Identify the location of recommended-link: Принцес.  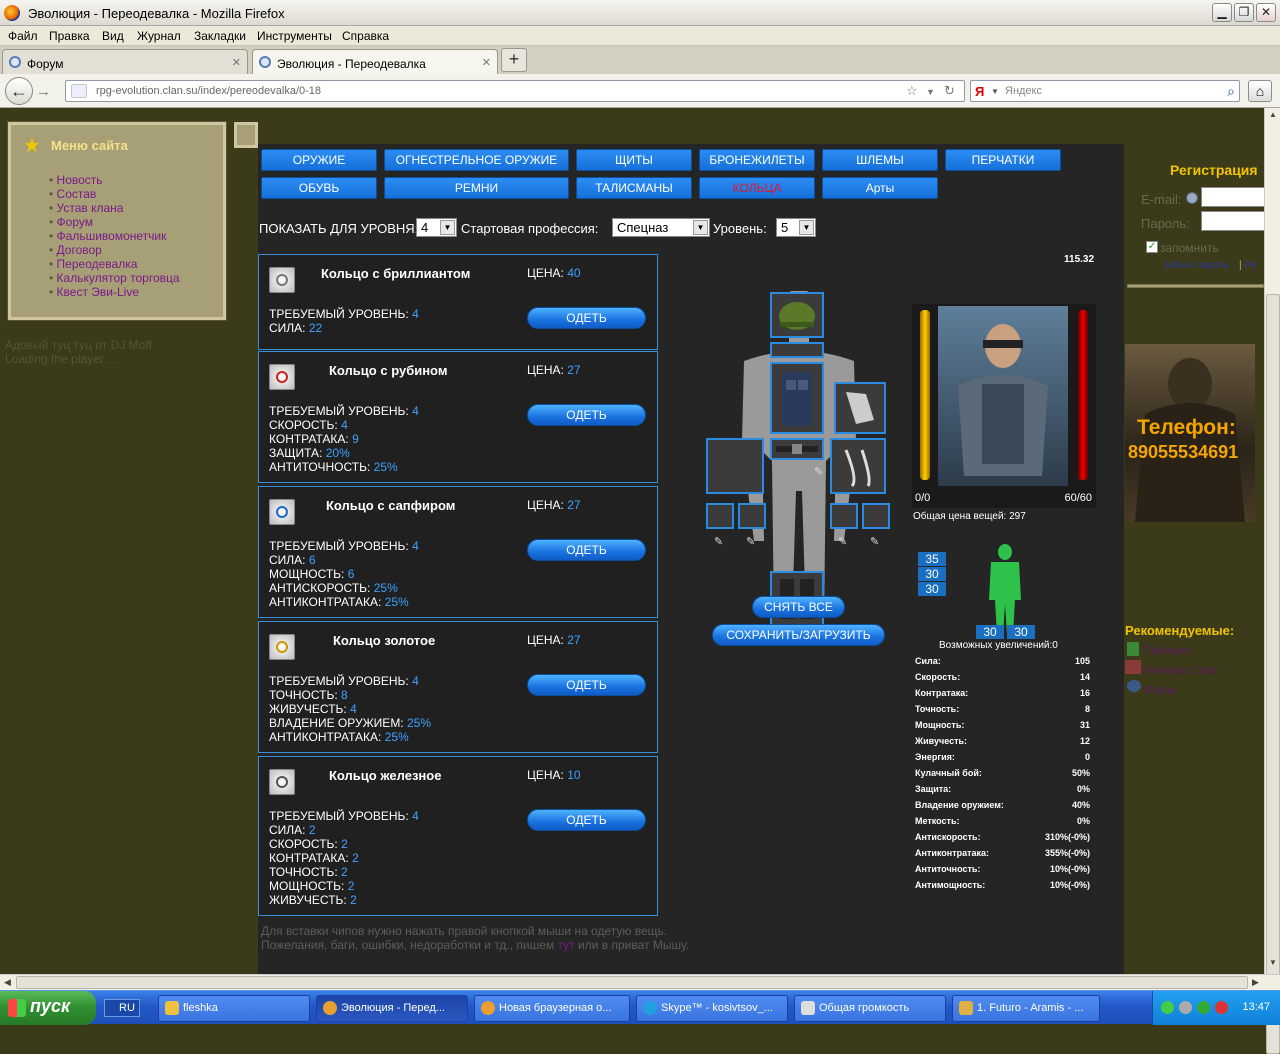
(1167, 650).